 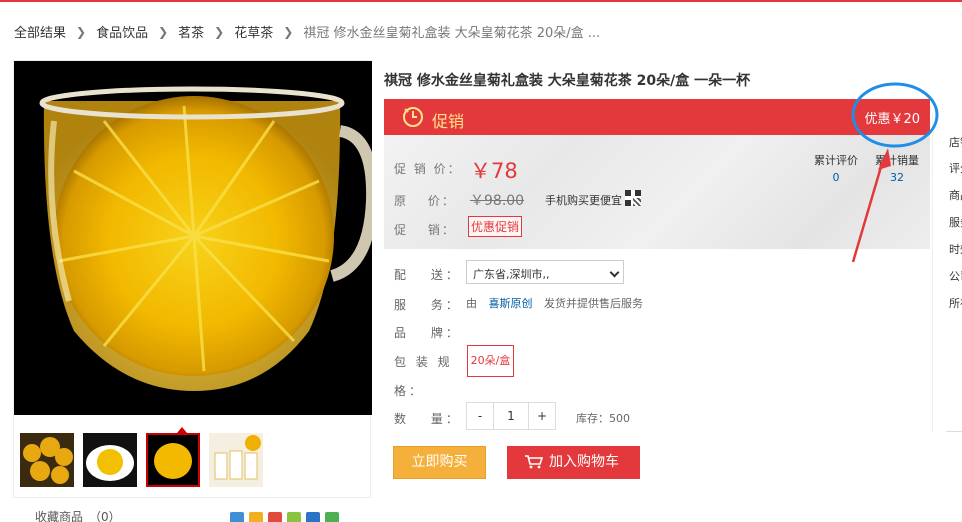 What do you see at coordinates (409, 391) in the screenshot?
I see `spec-label-cont: 格：` at bounding box center [409, 391].